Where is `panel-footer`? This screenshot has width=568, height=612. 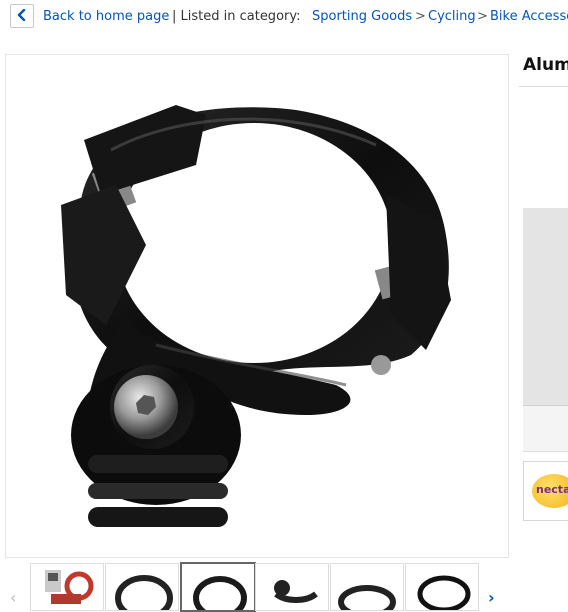
panel-footer is located at coordinates (545, 429).